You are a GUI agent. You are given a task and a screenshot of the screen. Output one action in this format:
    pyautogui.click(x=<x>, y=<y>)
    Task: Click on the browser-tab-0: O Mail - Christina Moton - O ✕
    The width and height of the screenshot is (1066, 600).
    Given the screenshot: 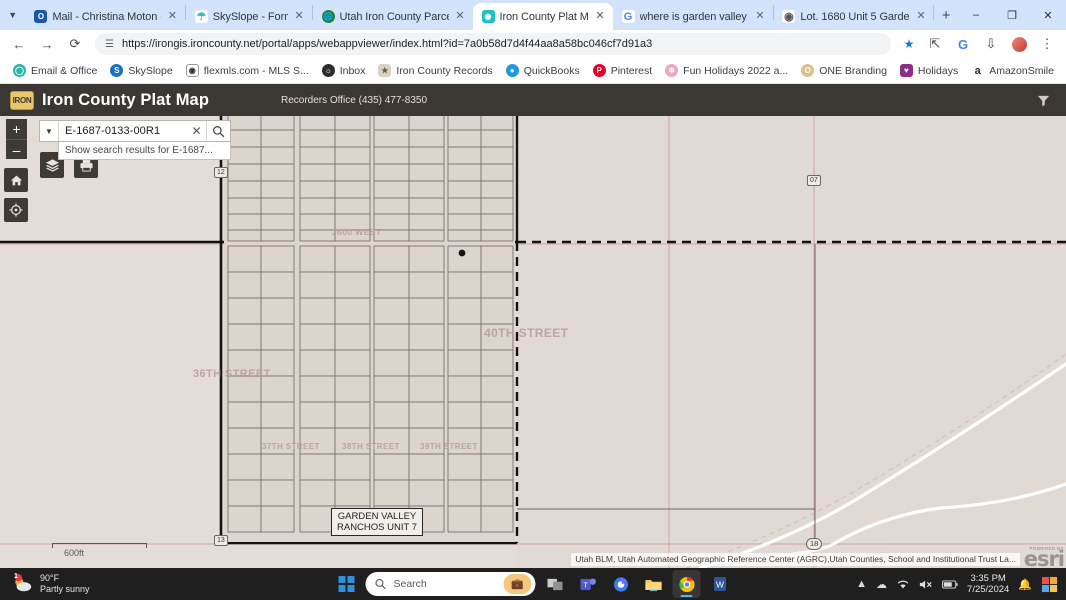 What is the action you would take?
    pyautogui.click(x=104, y=16)
    